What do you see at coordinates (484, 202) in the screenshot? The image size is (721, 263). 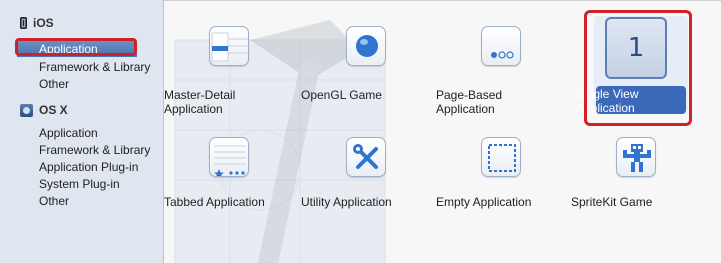 I see `empty-application-label-line1: Empty Application` at bounding box center [484, 202].